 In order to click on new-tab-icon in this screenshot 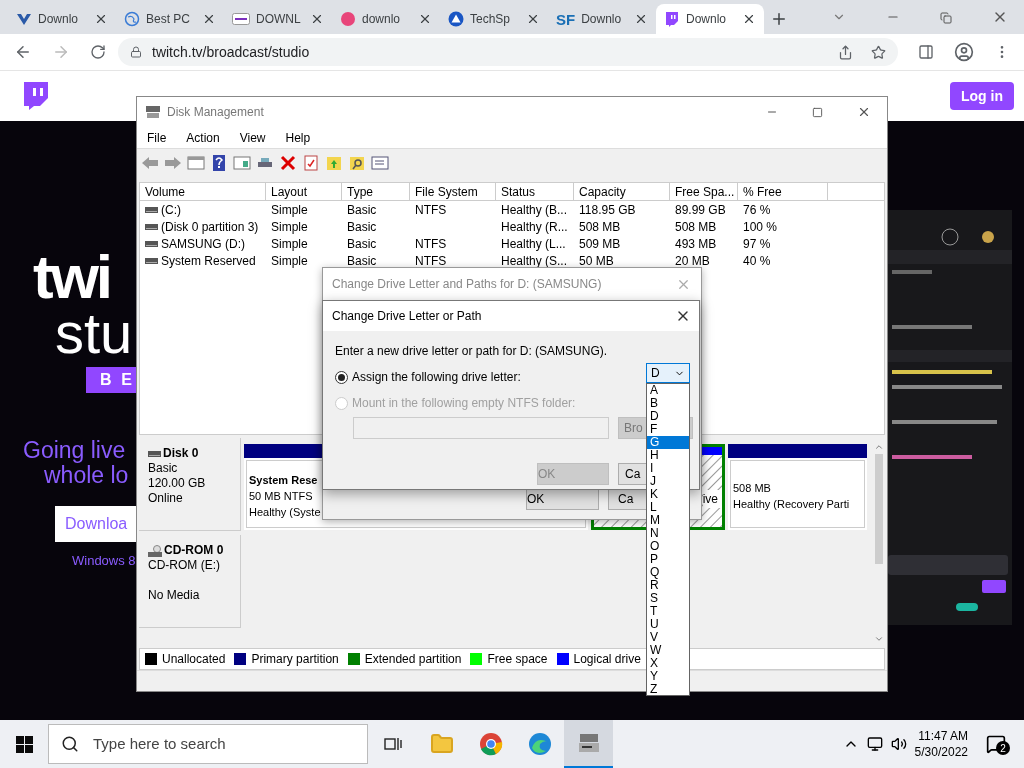, I will do `click(779, 19)`.